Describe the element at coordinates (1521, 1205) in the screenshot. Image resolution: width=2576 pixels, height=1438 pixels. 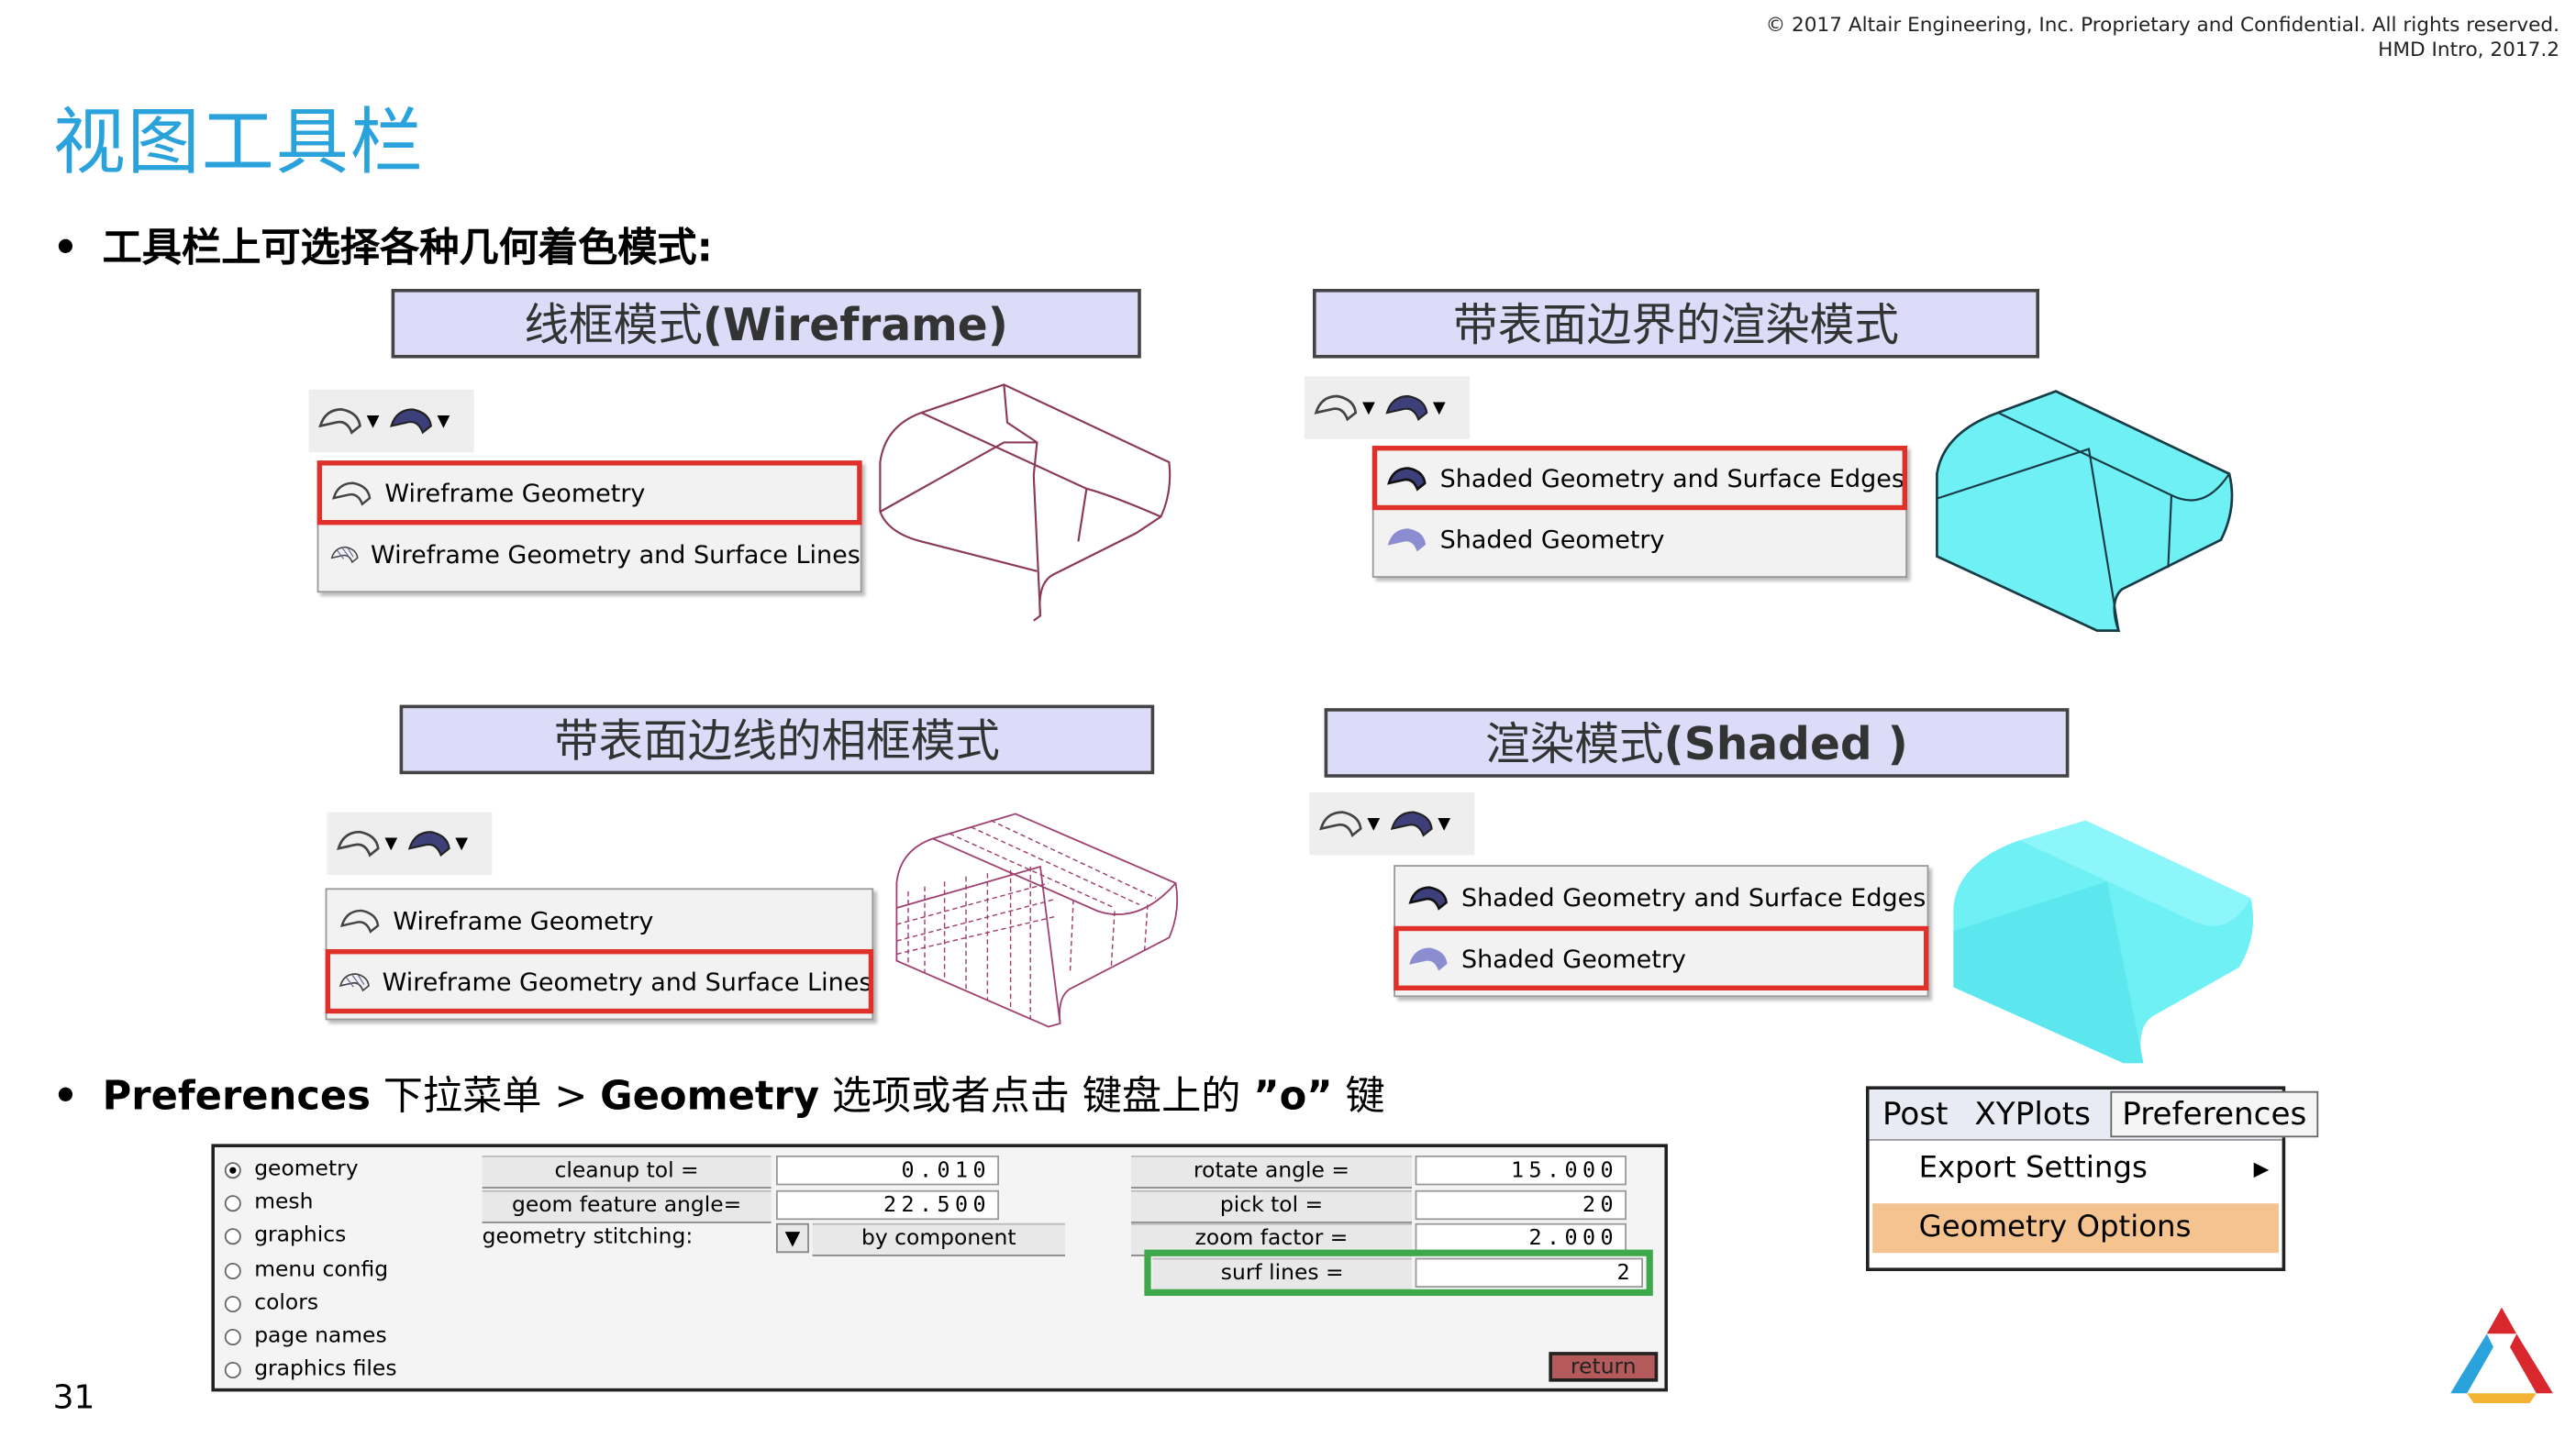
I see `pick-tol-input: 20` at that location.